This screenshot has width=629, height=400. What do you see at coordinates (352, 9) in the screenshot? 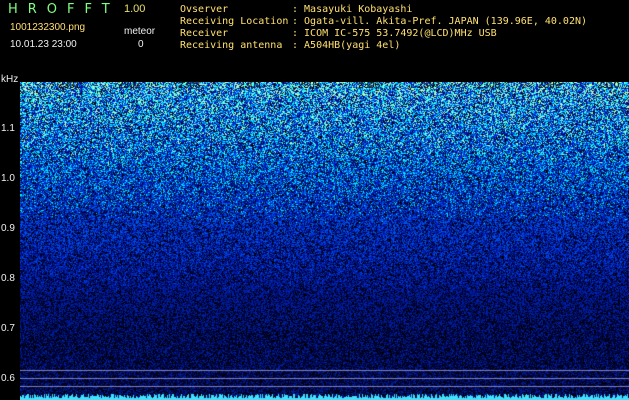
I see `observer-value: : Masayuki Kobayashi` at bounding box center [352, 9].